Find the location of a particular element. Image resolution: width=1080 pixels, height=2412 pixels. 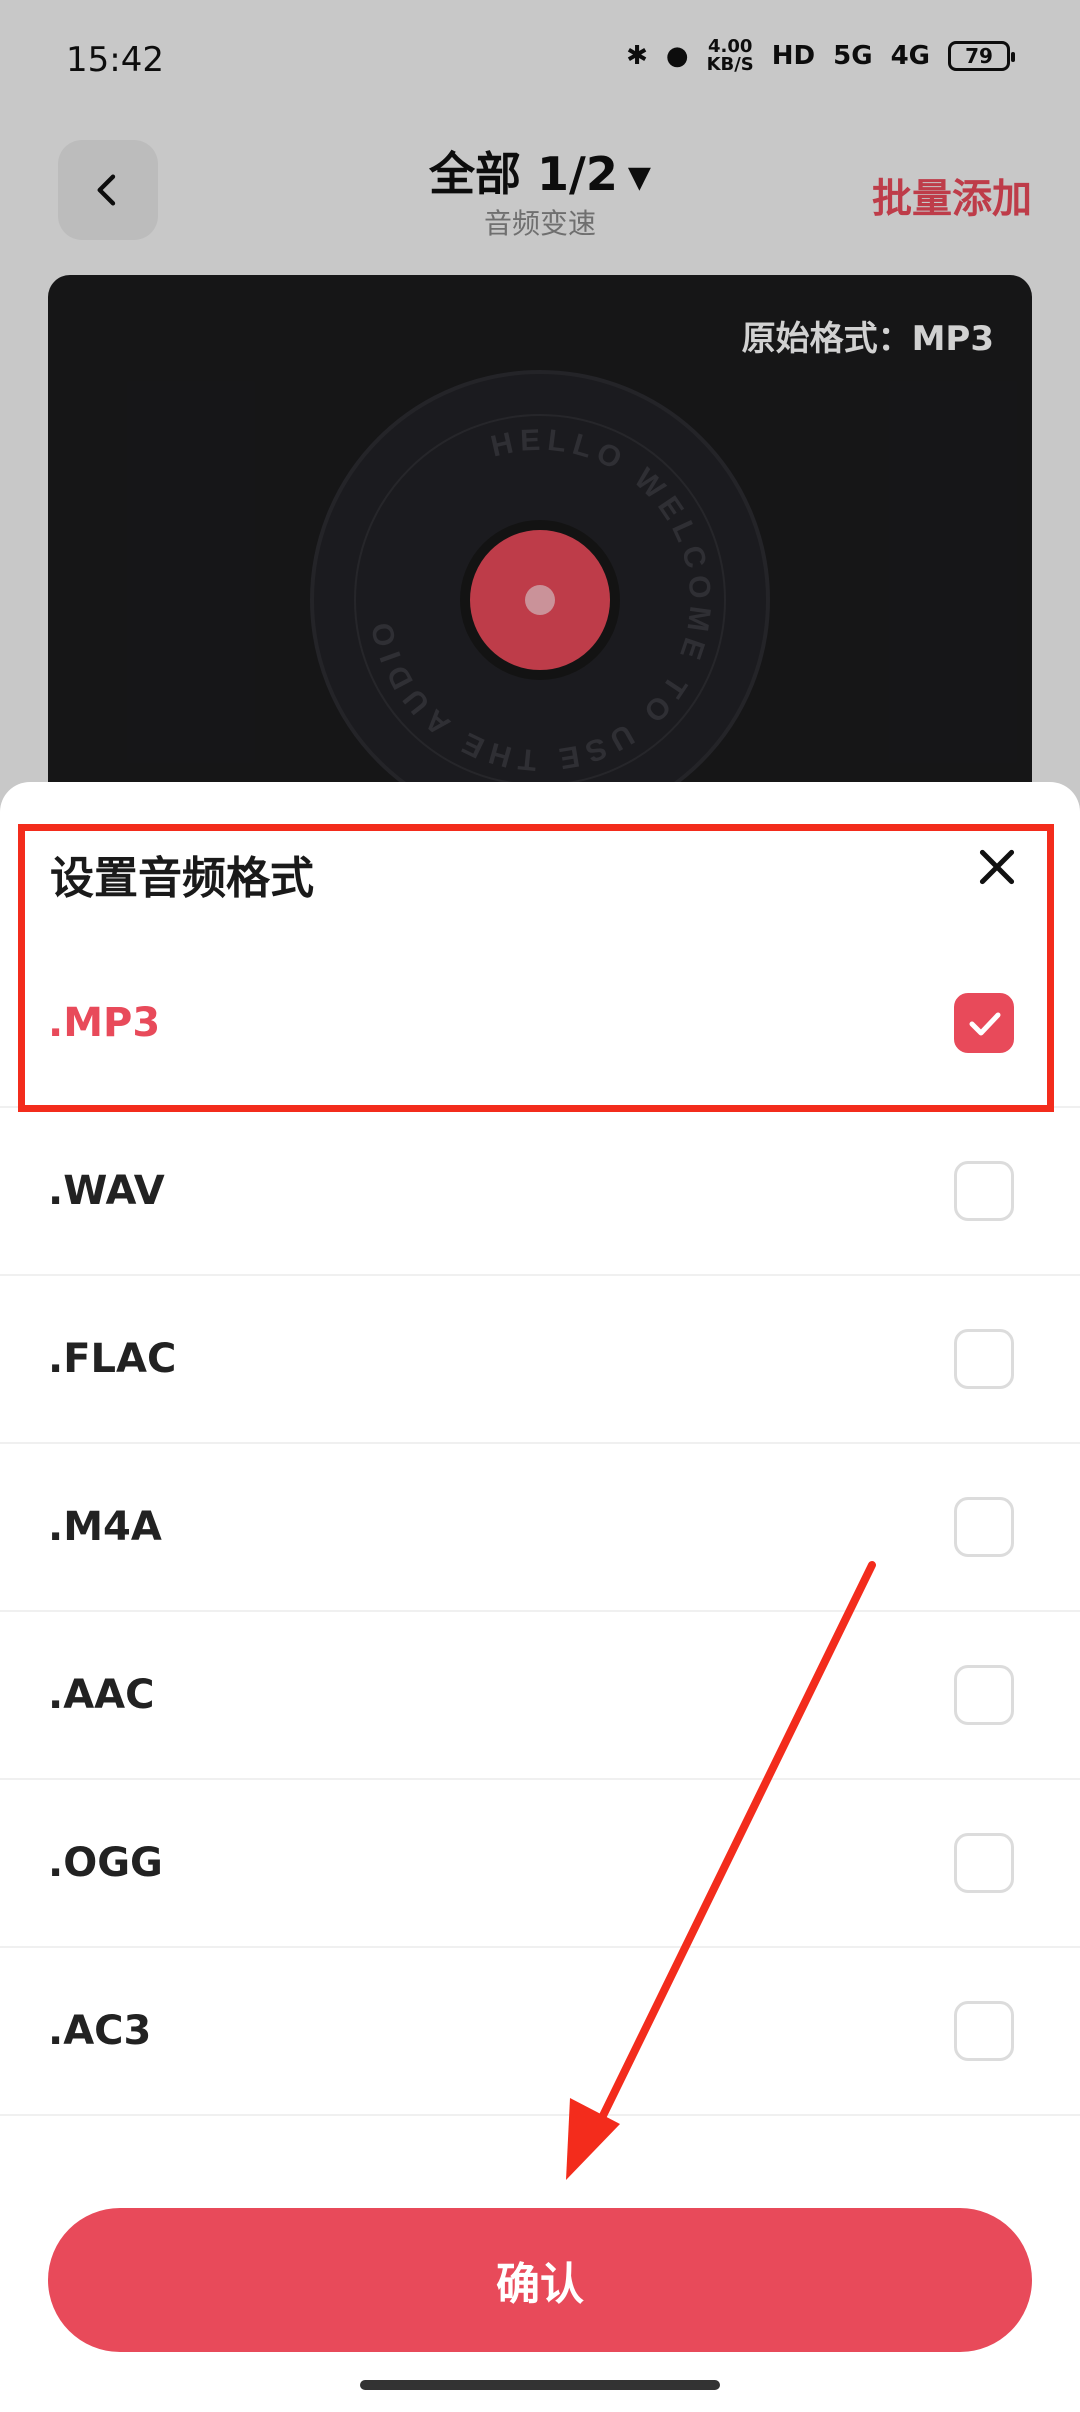

format-option-flac: .FLAC is located at coordinates (540, 1360).